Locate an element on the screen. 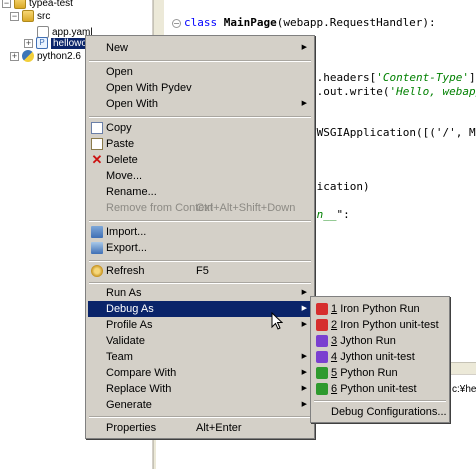 This screenshot has height=469, width=476. python-module-icon: P is located at coordinates (42, 43).